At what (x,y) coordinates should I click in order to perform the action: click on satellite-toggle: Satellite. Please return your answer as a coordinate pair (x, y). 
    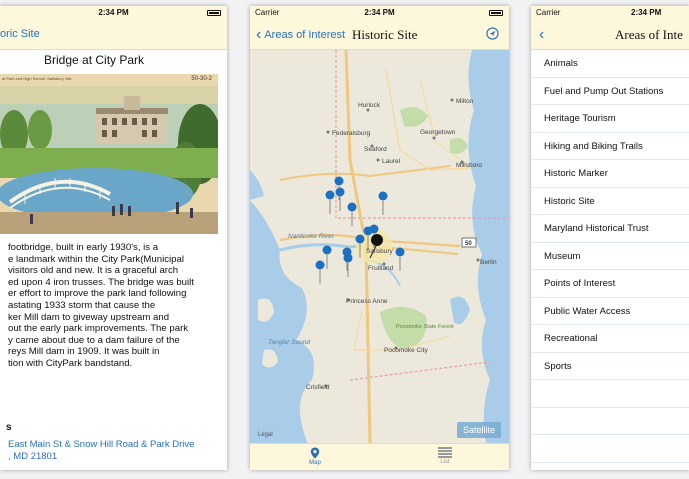
    Looking at the image, I should click on (478, 430).